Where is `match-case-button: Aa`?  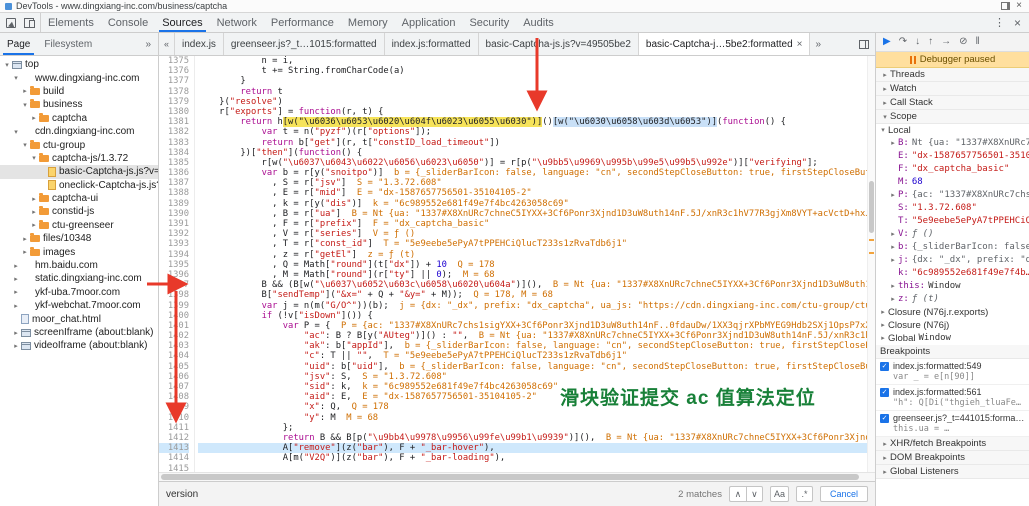
match-case-button: Aa is located at coordinates (779, 494).